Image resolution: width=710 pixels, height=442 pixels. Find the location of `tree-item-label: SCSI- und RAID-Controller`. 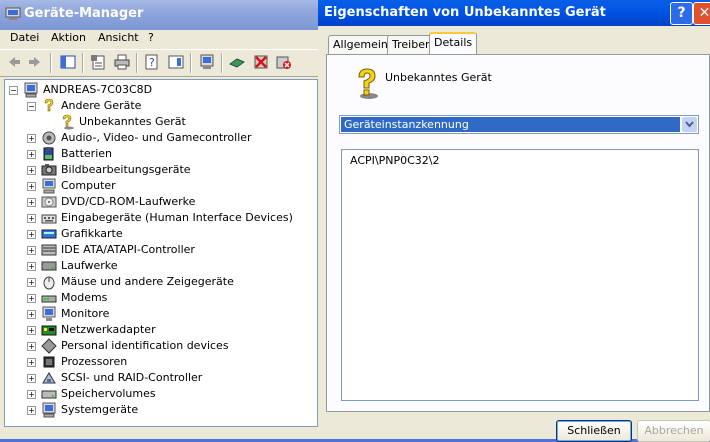

tree-item-label: SCSI- und RAID-Controller is located at coordinates (132, 377).